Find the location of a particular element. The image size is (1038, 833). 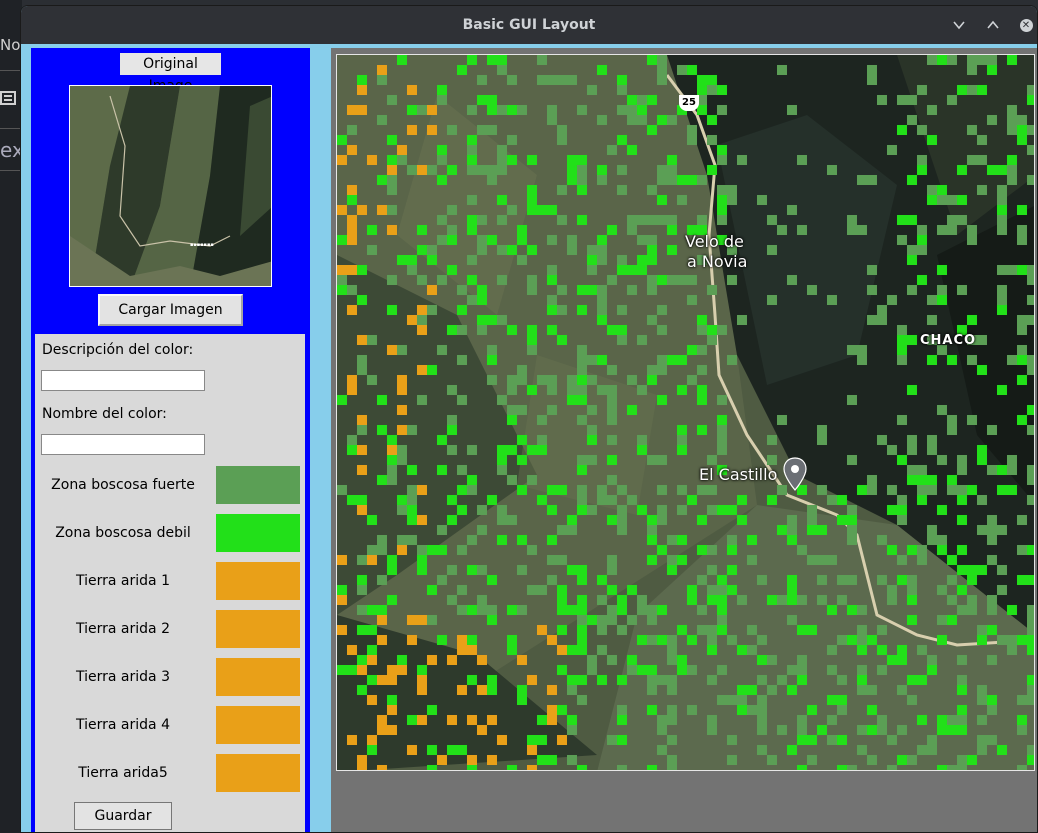

legend-row: Tierra arida 4 is located at coordinates (170, 726).